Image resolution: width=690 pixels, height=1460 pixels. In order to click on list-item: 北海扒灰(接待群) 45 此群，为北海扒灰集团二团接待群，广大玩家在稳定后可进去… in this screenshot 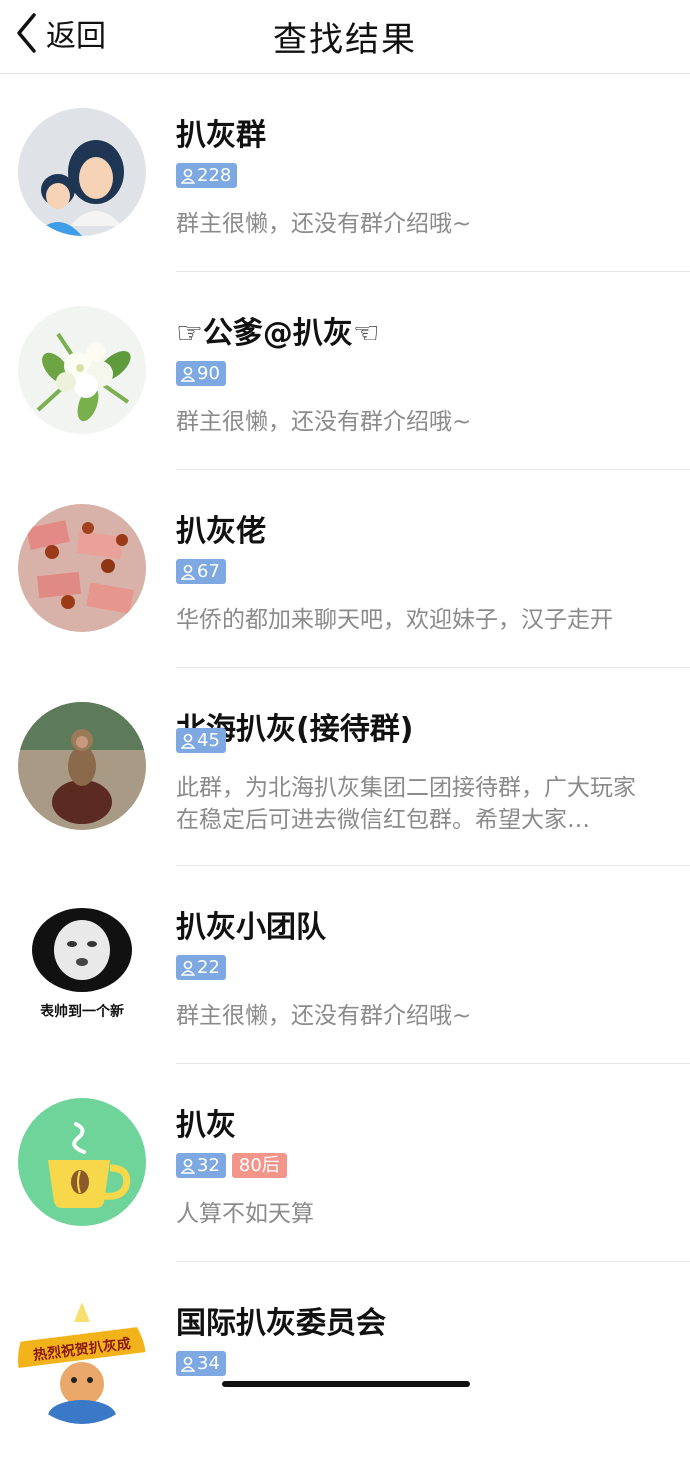, I will do `click(345, 767)`.